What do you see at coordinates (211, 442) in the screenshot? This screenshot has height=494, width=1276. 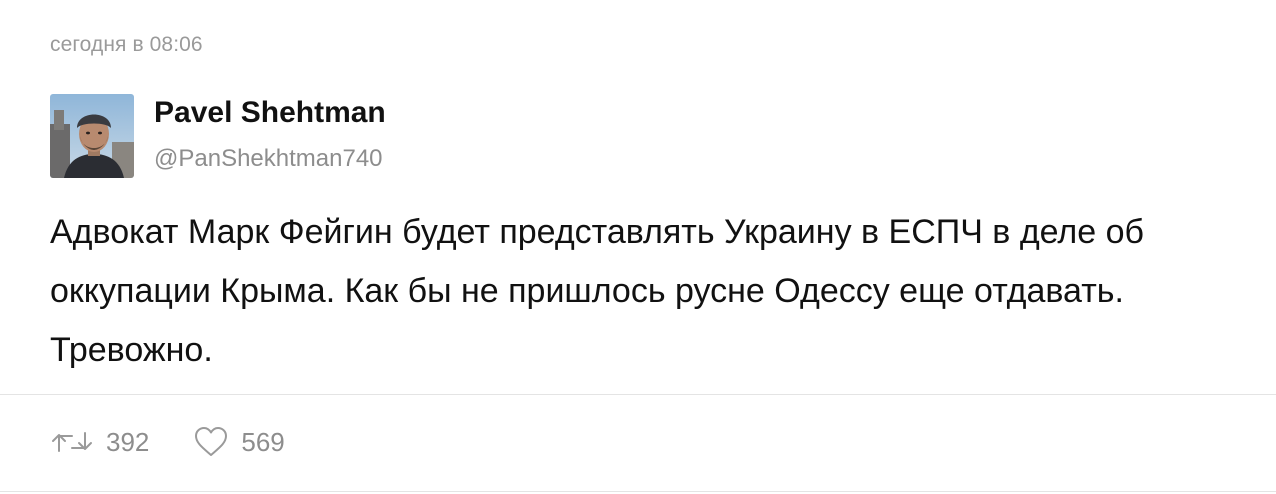 I see `heart-icon` at bounding box center [211, 442].